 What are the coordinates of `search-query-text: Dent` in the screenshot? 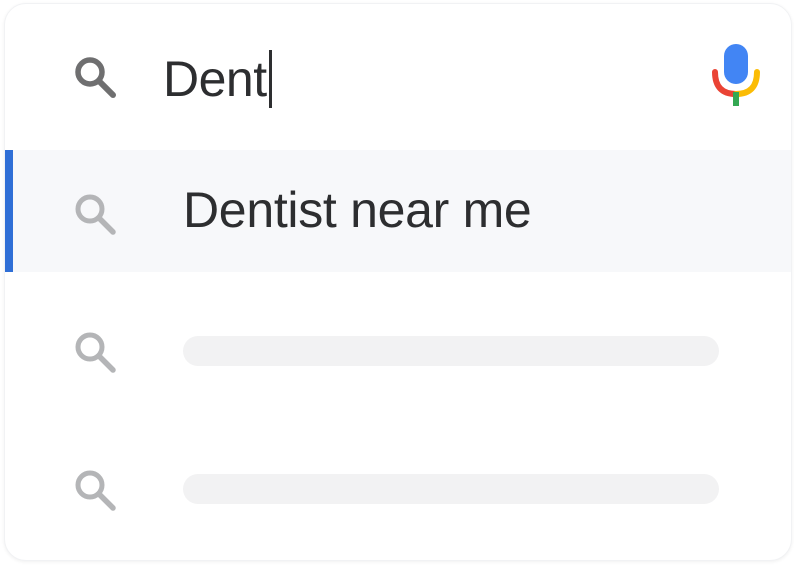 It's located at (215, 79).